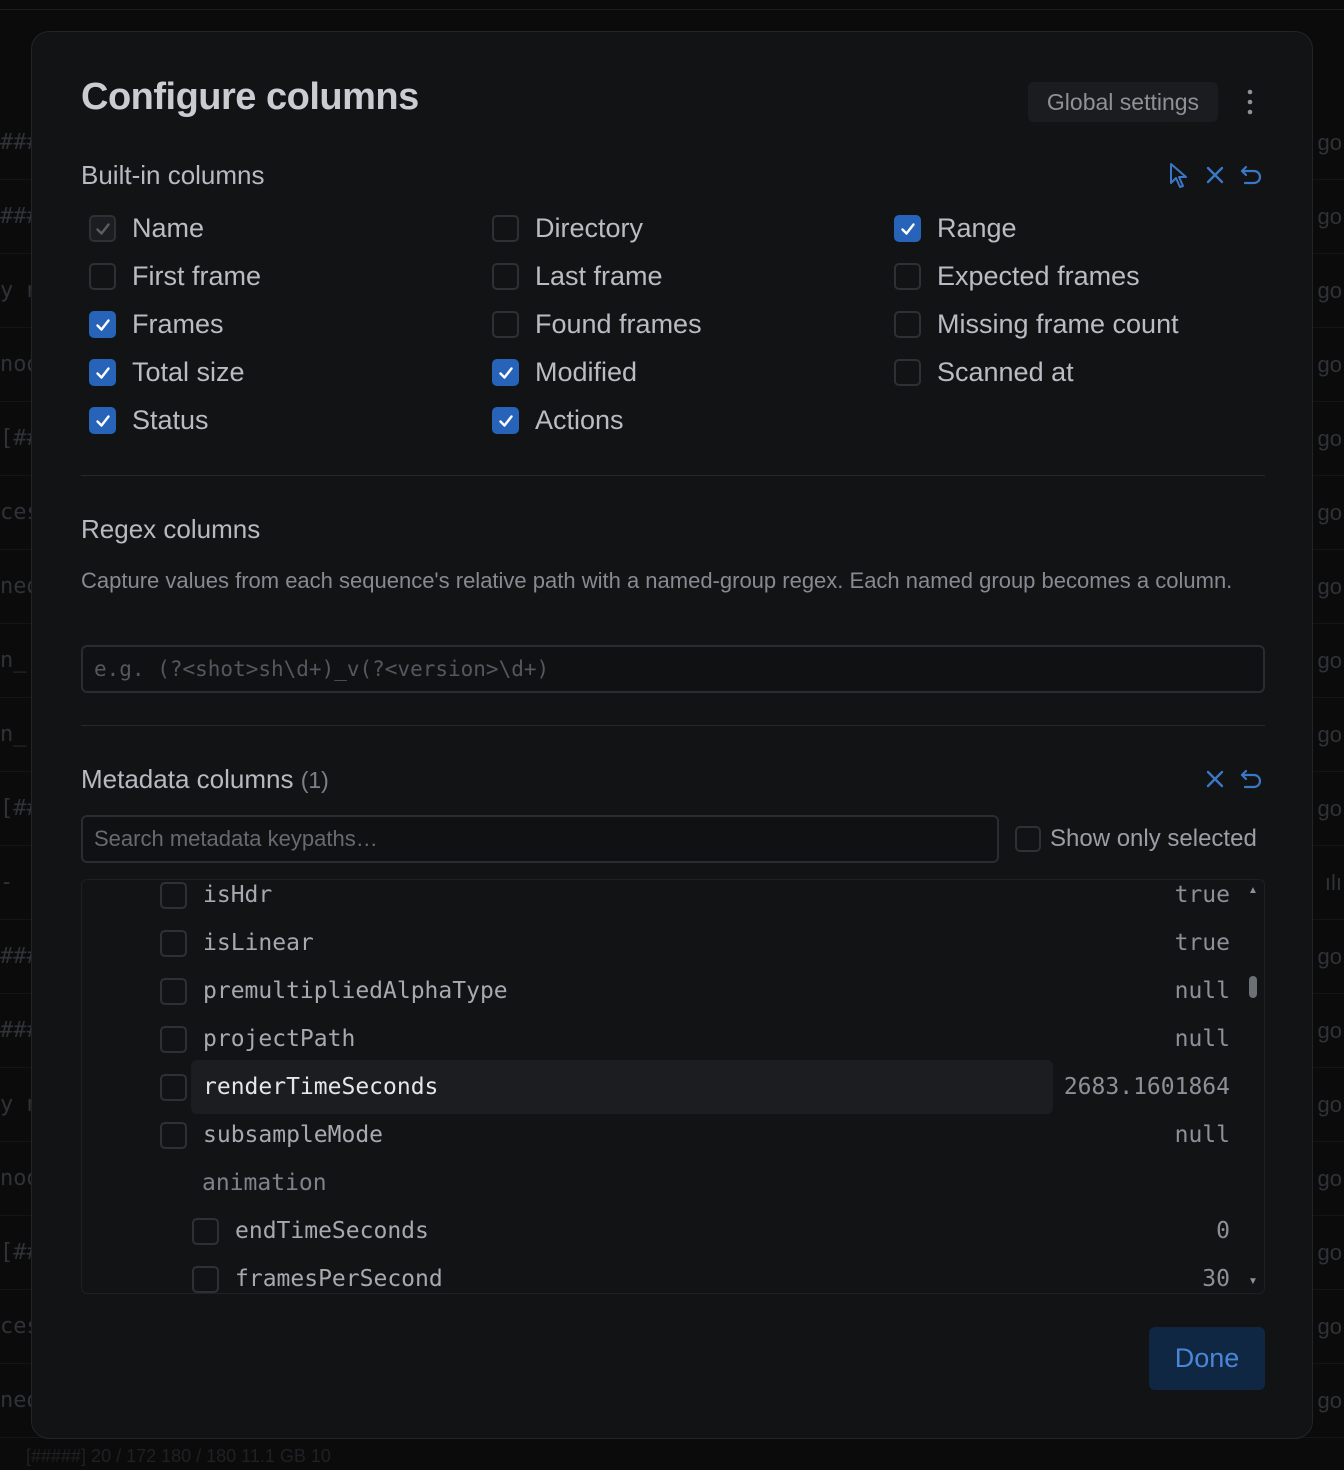 This screenshot has height=1470, width=1344. What do you see at coordinates (1253, 891) in the screenshot?
I see `scroll-up-icon: ▲` at bounding box center [1253, 891].